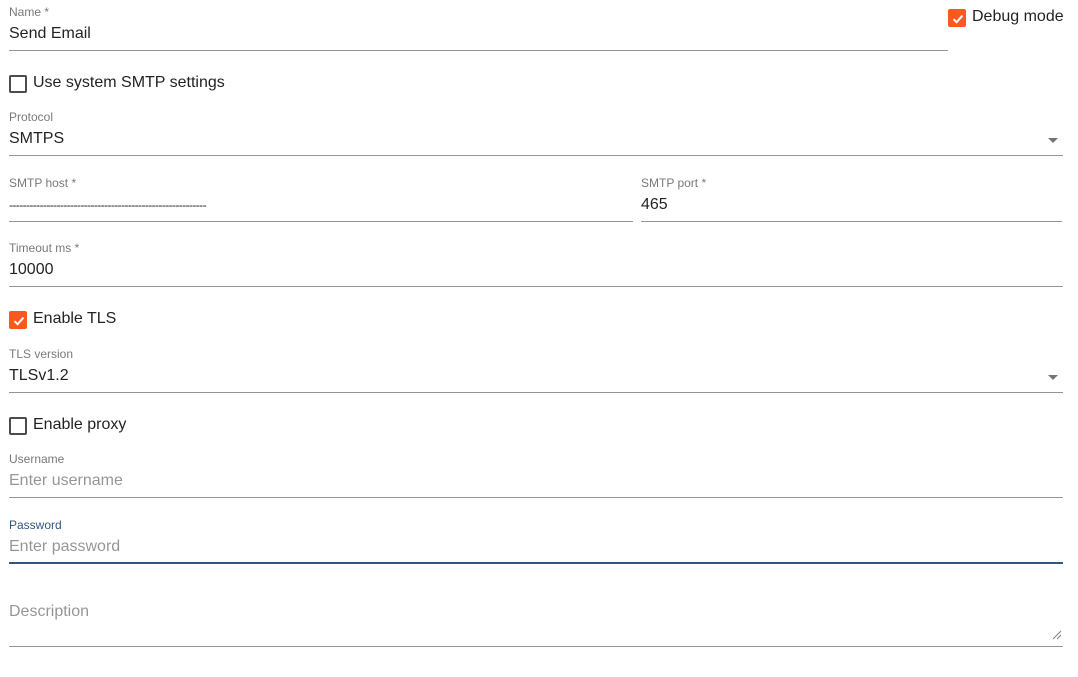 The image size is (1078, 677). Describe the element at coordinates (31, 117) in the screenshot. I see `protocol-label: Protocol` at that location.